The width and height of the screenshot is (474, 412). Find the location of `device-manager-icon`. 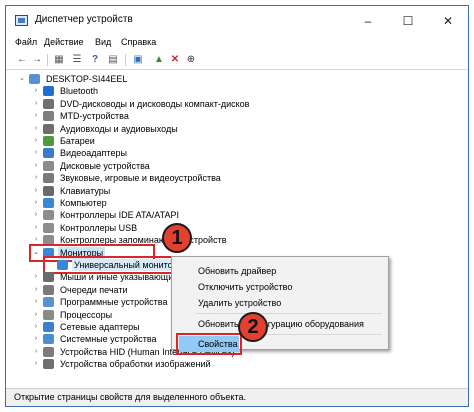

device-manager-icon is located at coordinates (21, 20).